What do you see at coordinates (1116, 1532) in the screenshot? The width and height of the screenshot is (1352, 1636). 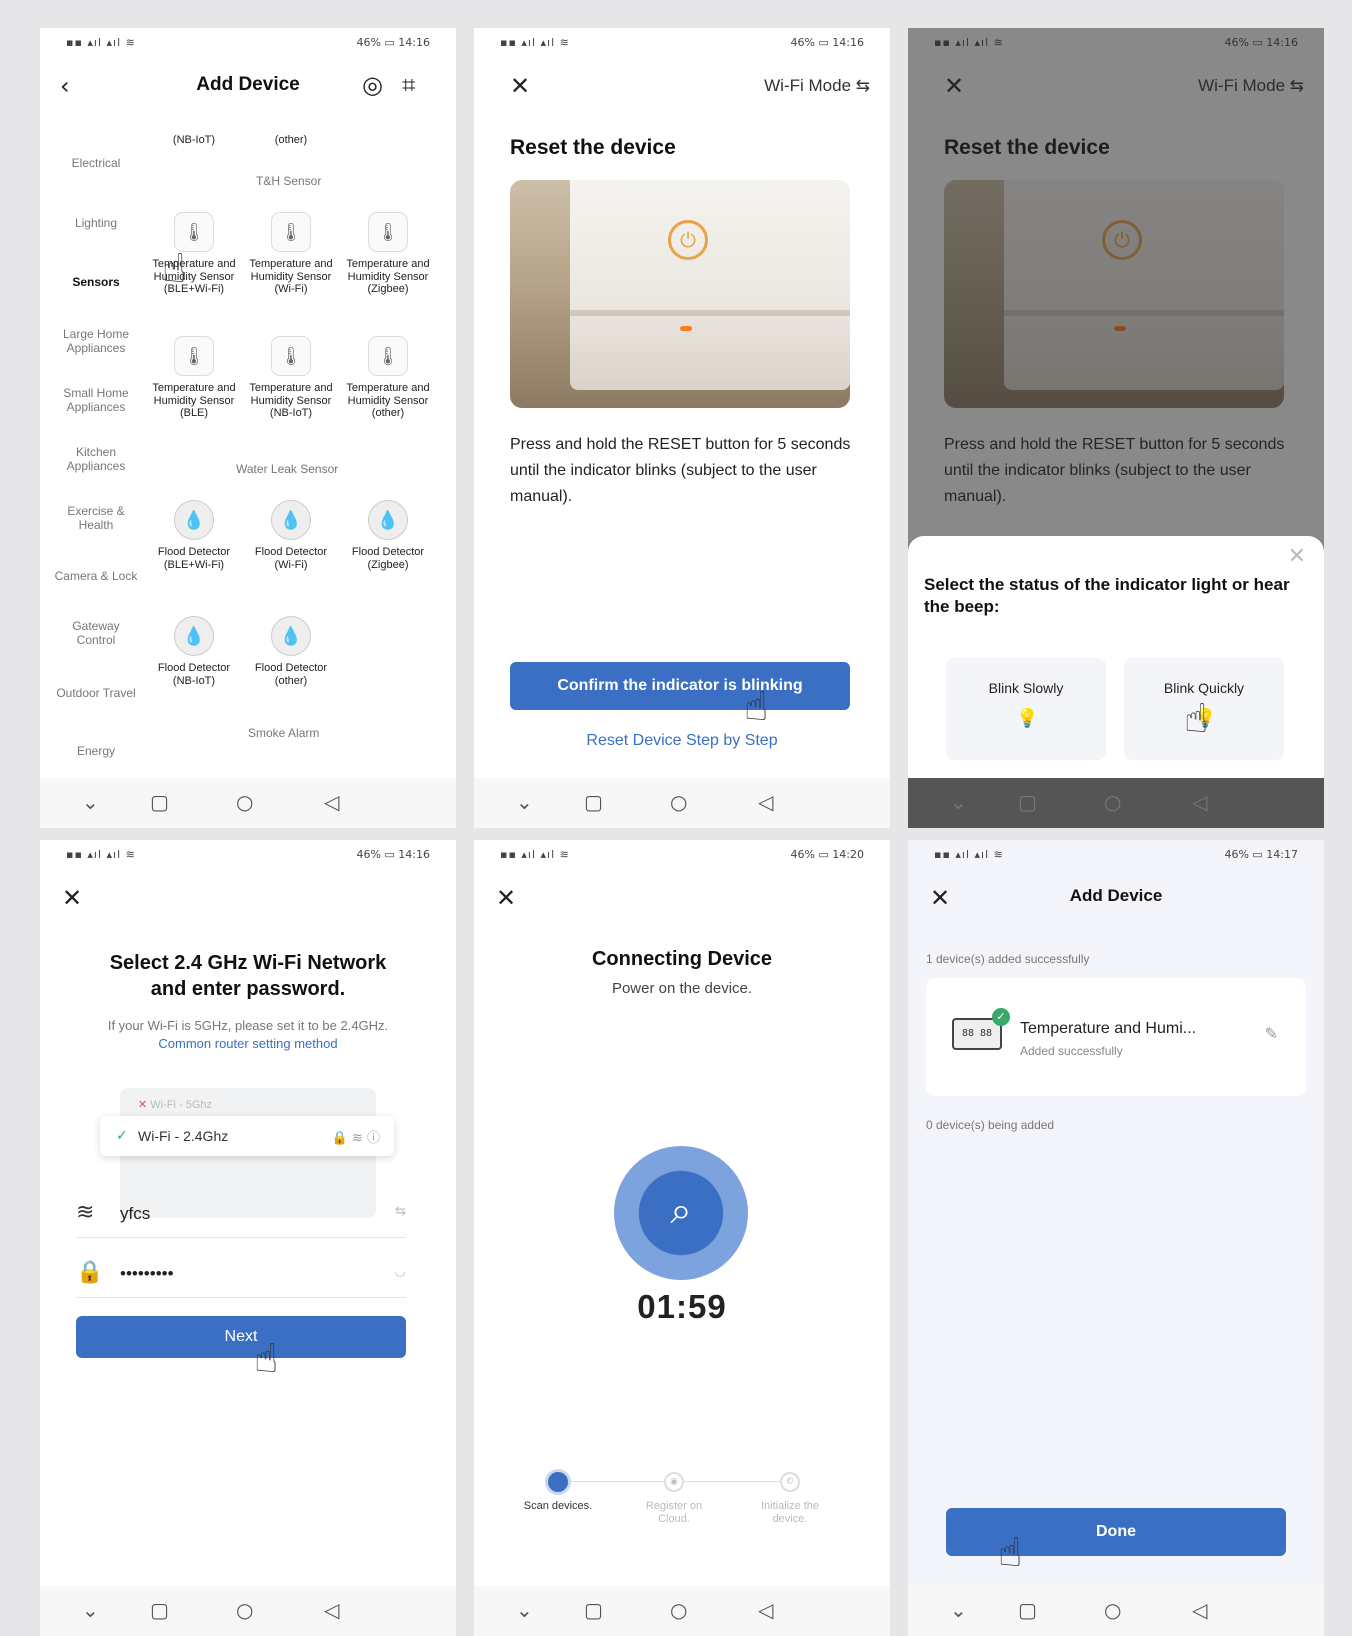 I see `done-button: Done` at bounding box center [1116, 1532].